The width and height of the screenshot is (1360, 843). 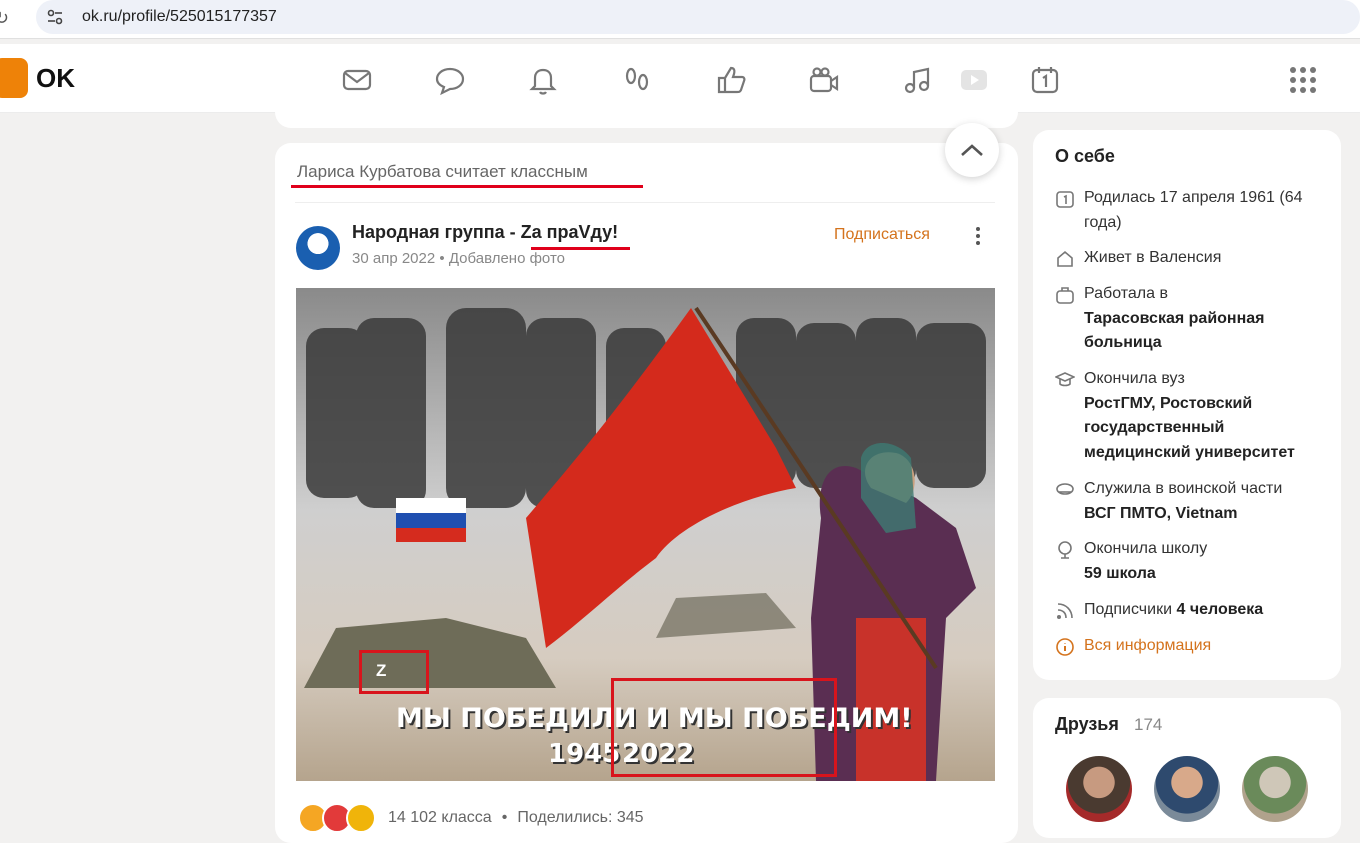 What do you see at coordinates (467, 186) in the screenshot?
I see `red-underline-liker` at bounding box center [467, 186].